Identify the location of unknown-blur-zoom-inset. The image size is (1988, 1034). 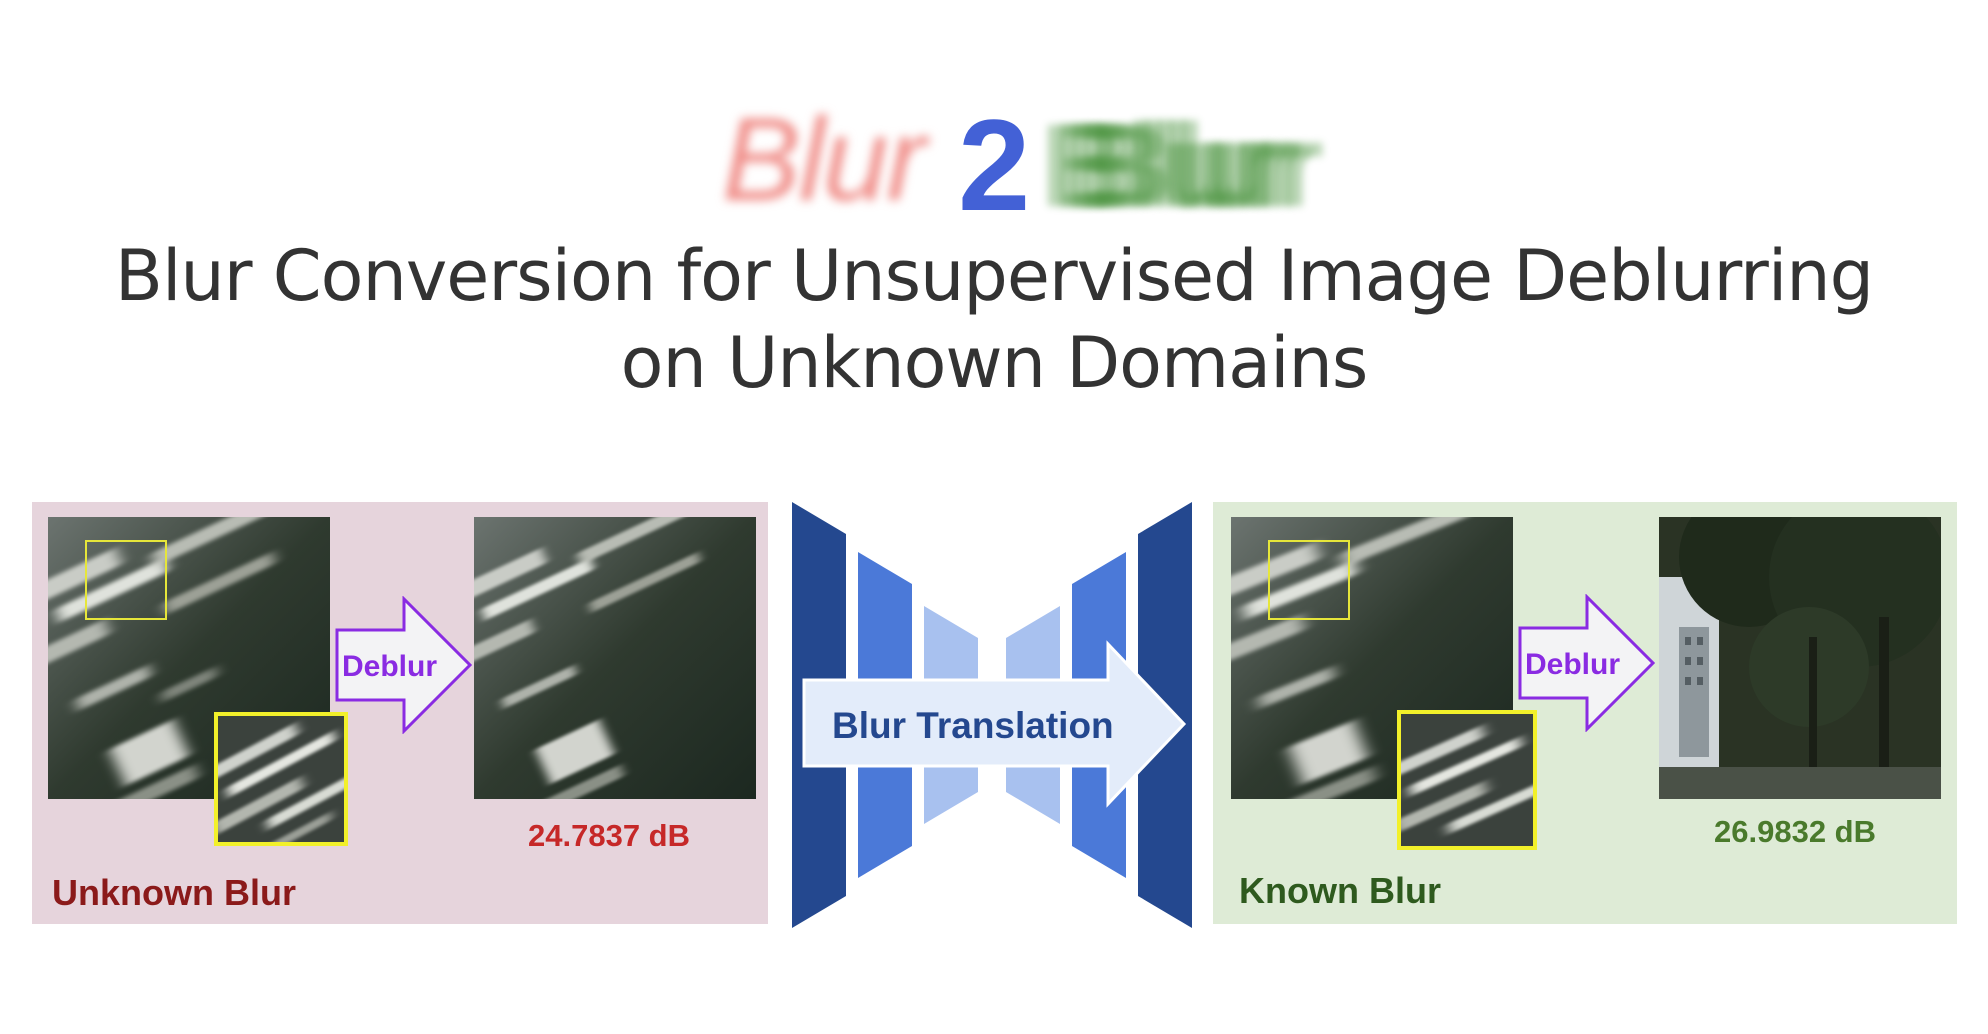
(281, 779).